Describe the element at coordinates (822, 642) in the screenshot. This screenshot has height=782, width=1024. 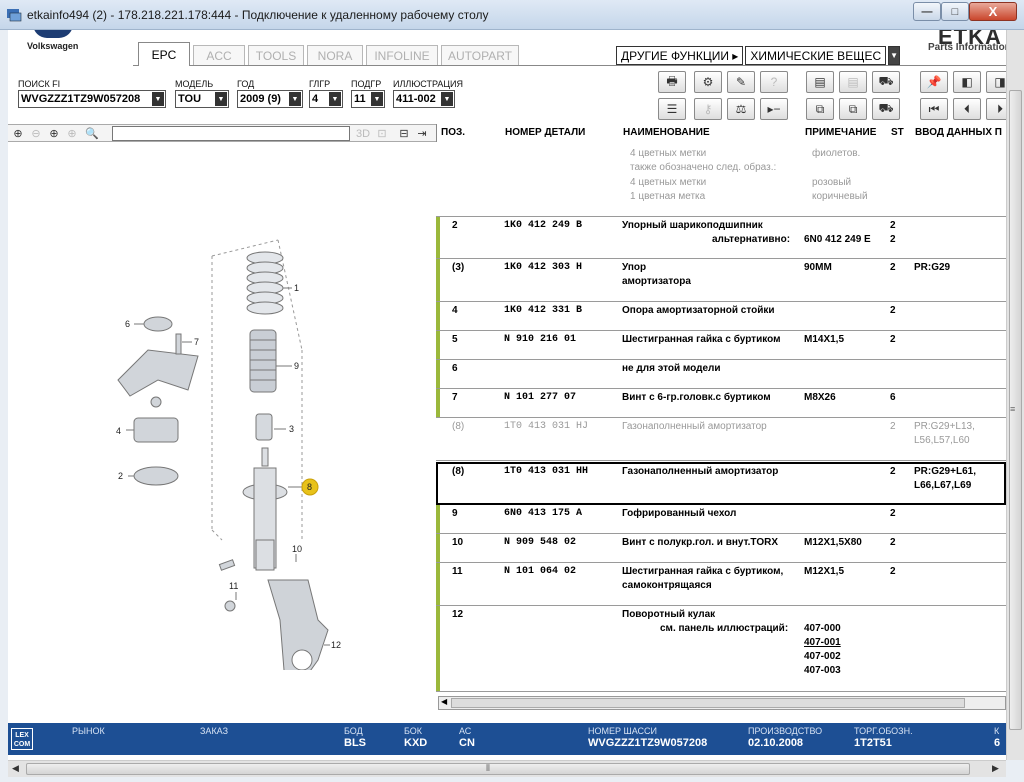
I see `illustration-link: 407-001` at that location.